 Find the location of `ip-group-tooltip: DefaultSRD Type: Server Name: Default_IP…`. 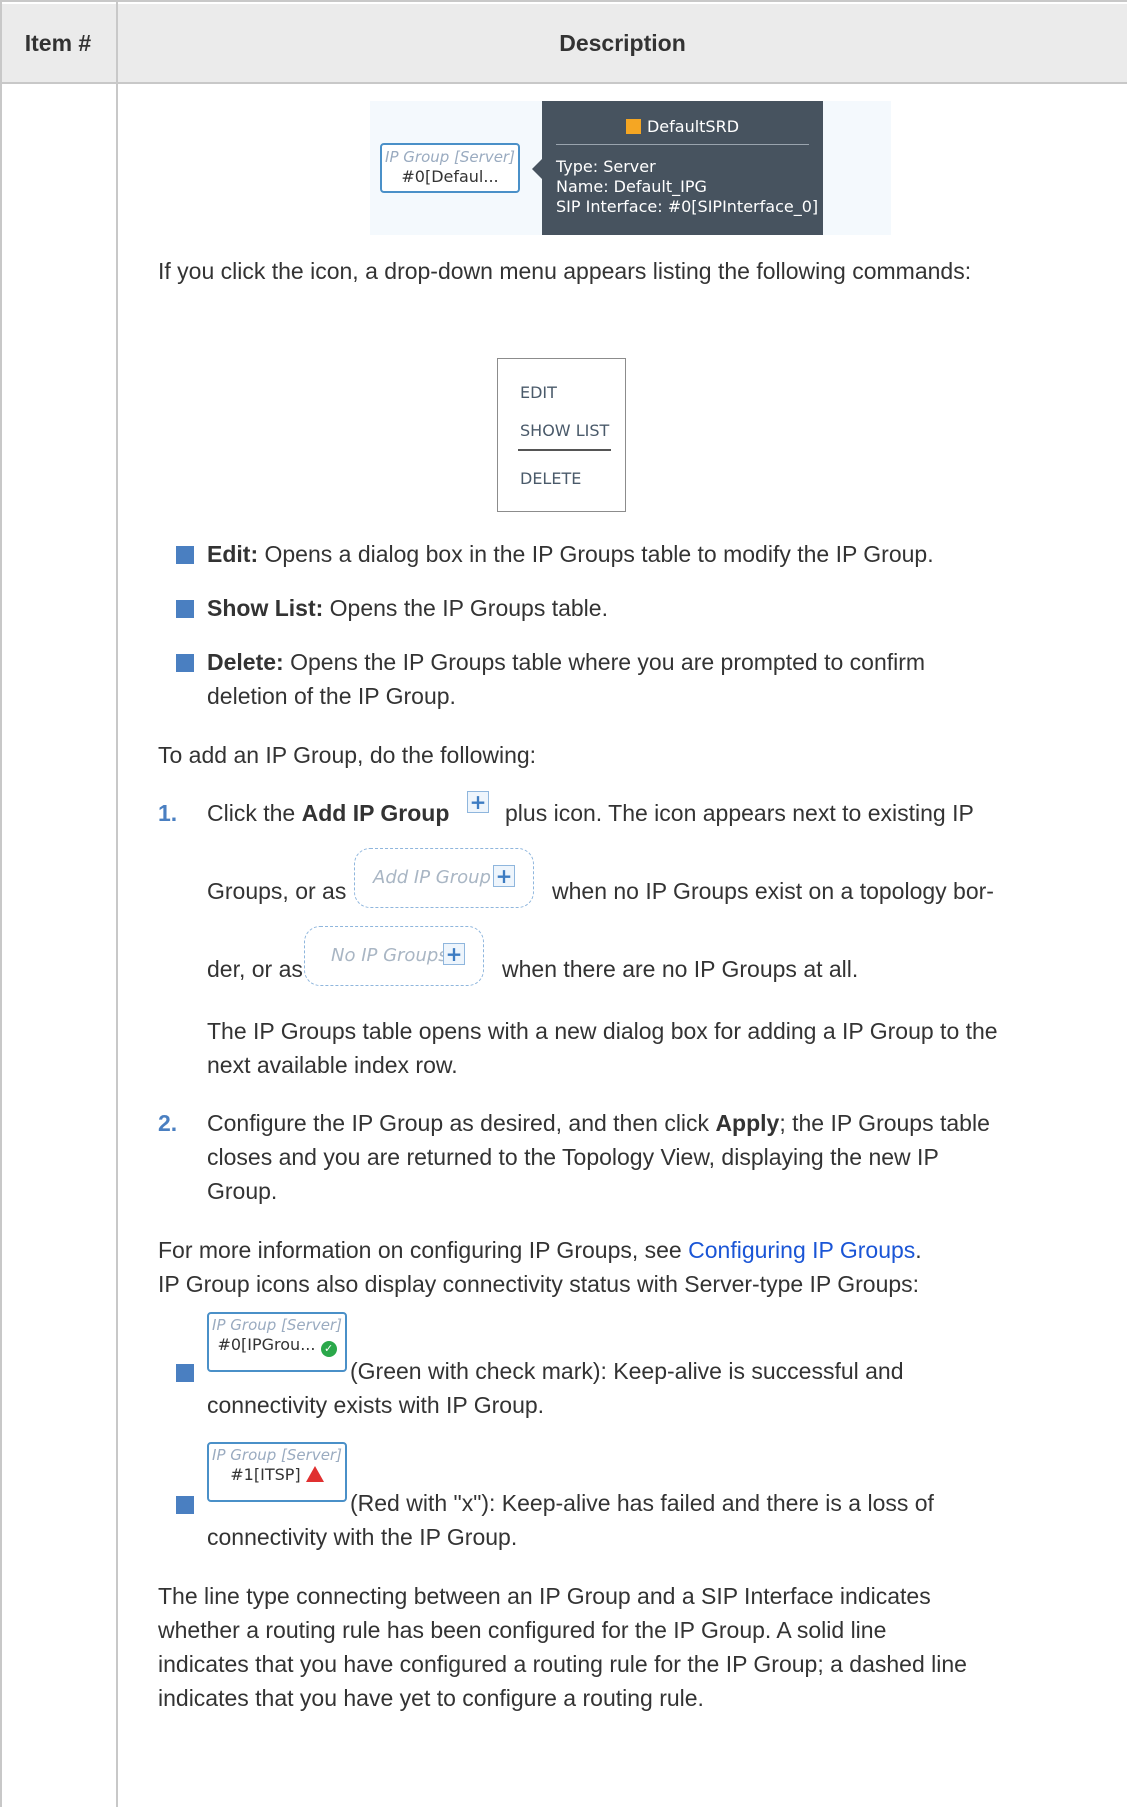

ip-group-tooltip: DefaultSRD Type: Server Name: Default_IP… is located at coordinates (682, 168).